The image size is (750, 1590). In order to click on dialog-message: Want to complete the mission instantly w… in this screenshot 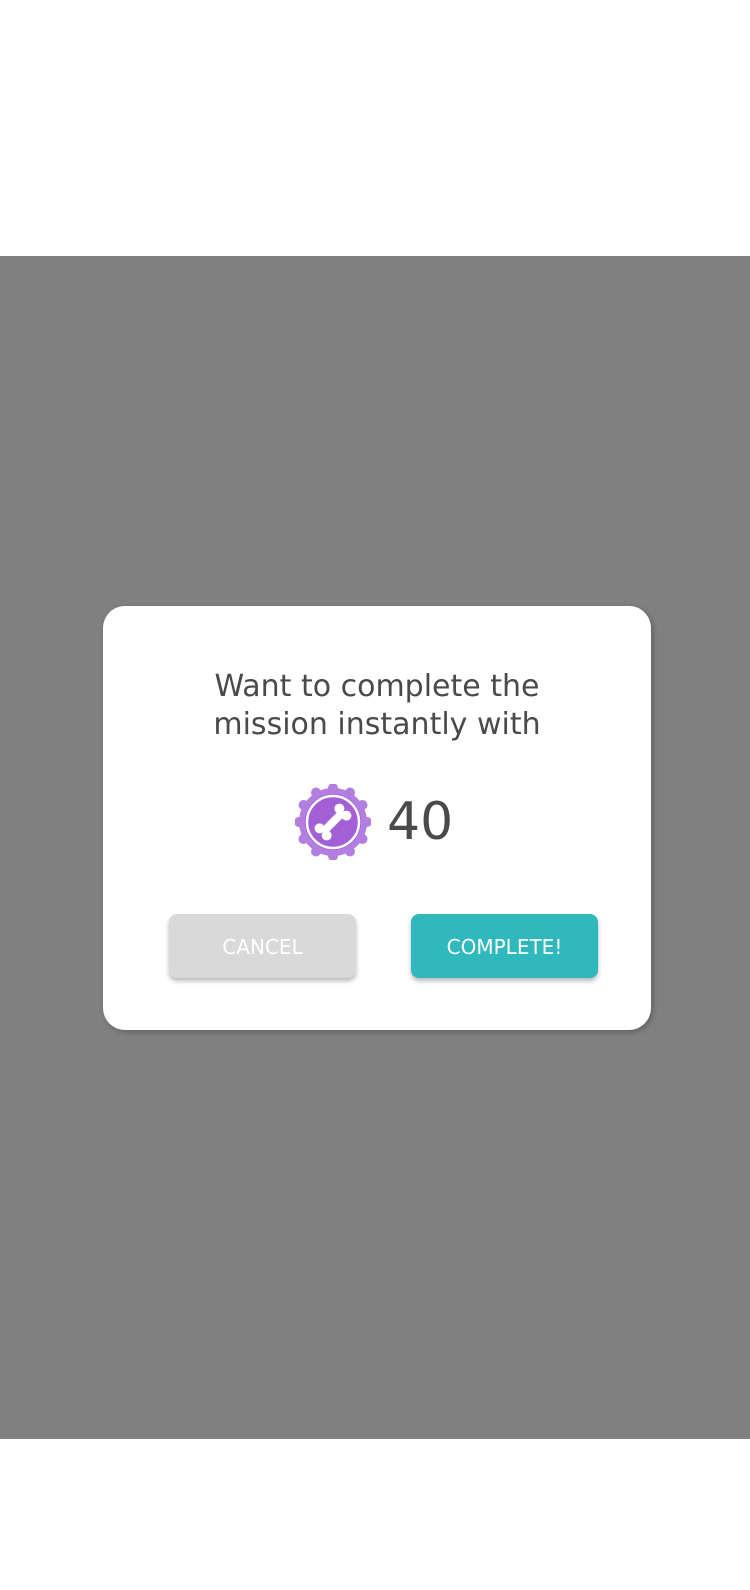, I will do `click(377, 706)`.